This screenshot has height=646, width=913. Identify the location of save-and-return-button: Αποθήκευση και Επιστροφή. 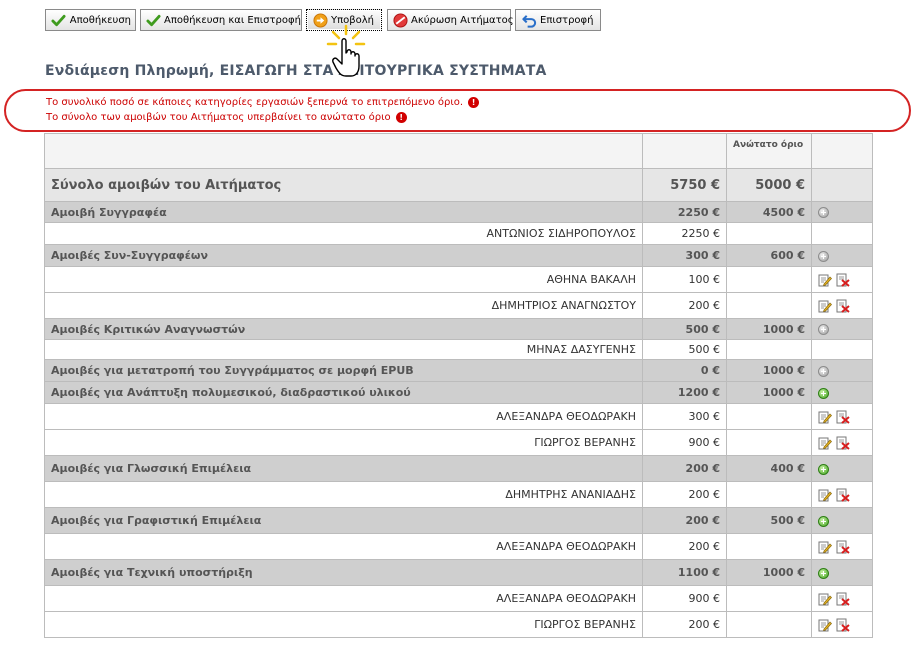
(221, 20).